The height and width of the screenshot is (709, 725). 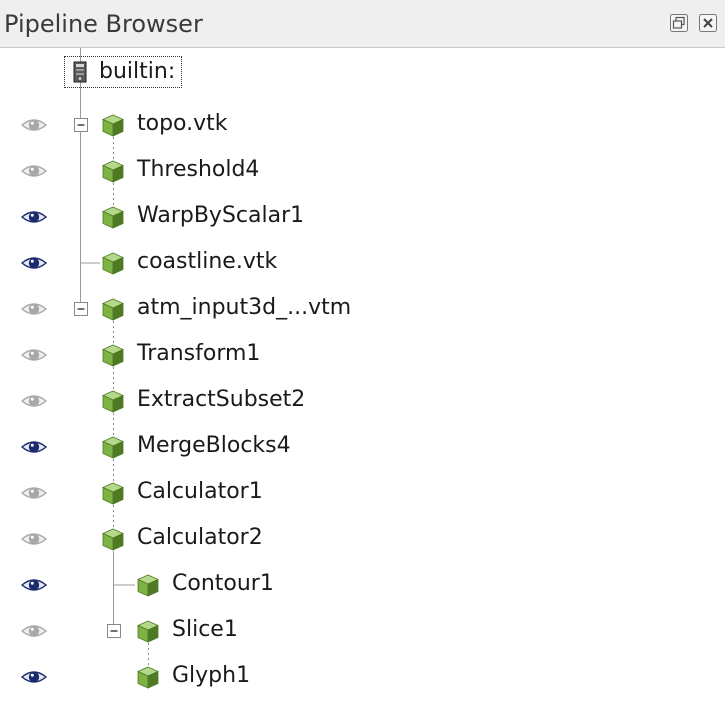 I want to click on pipeline-item: topo.vtk, so click(x=362, y=125).